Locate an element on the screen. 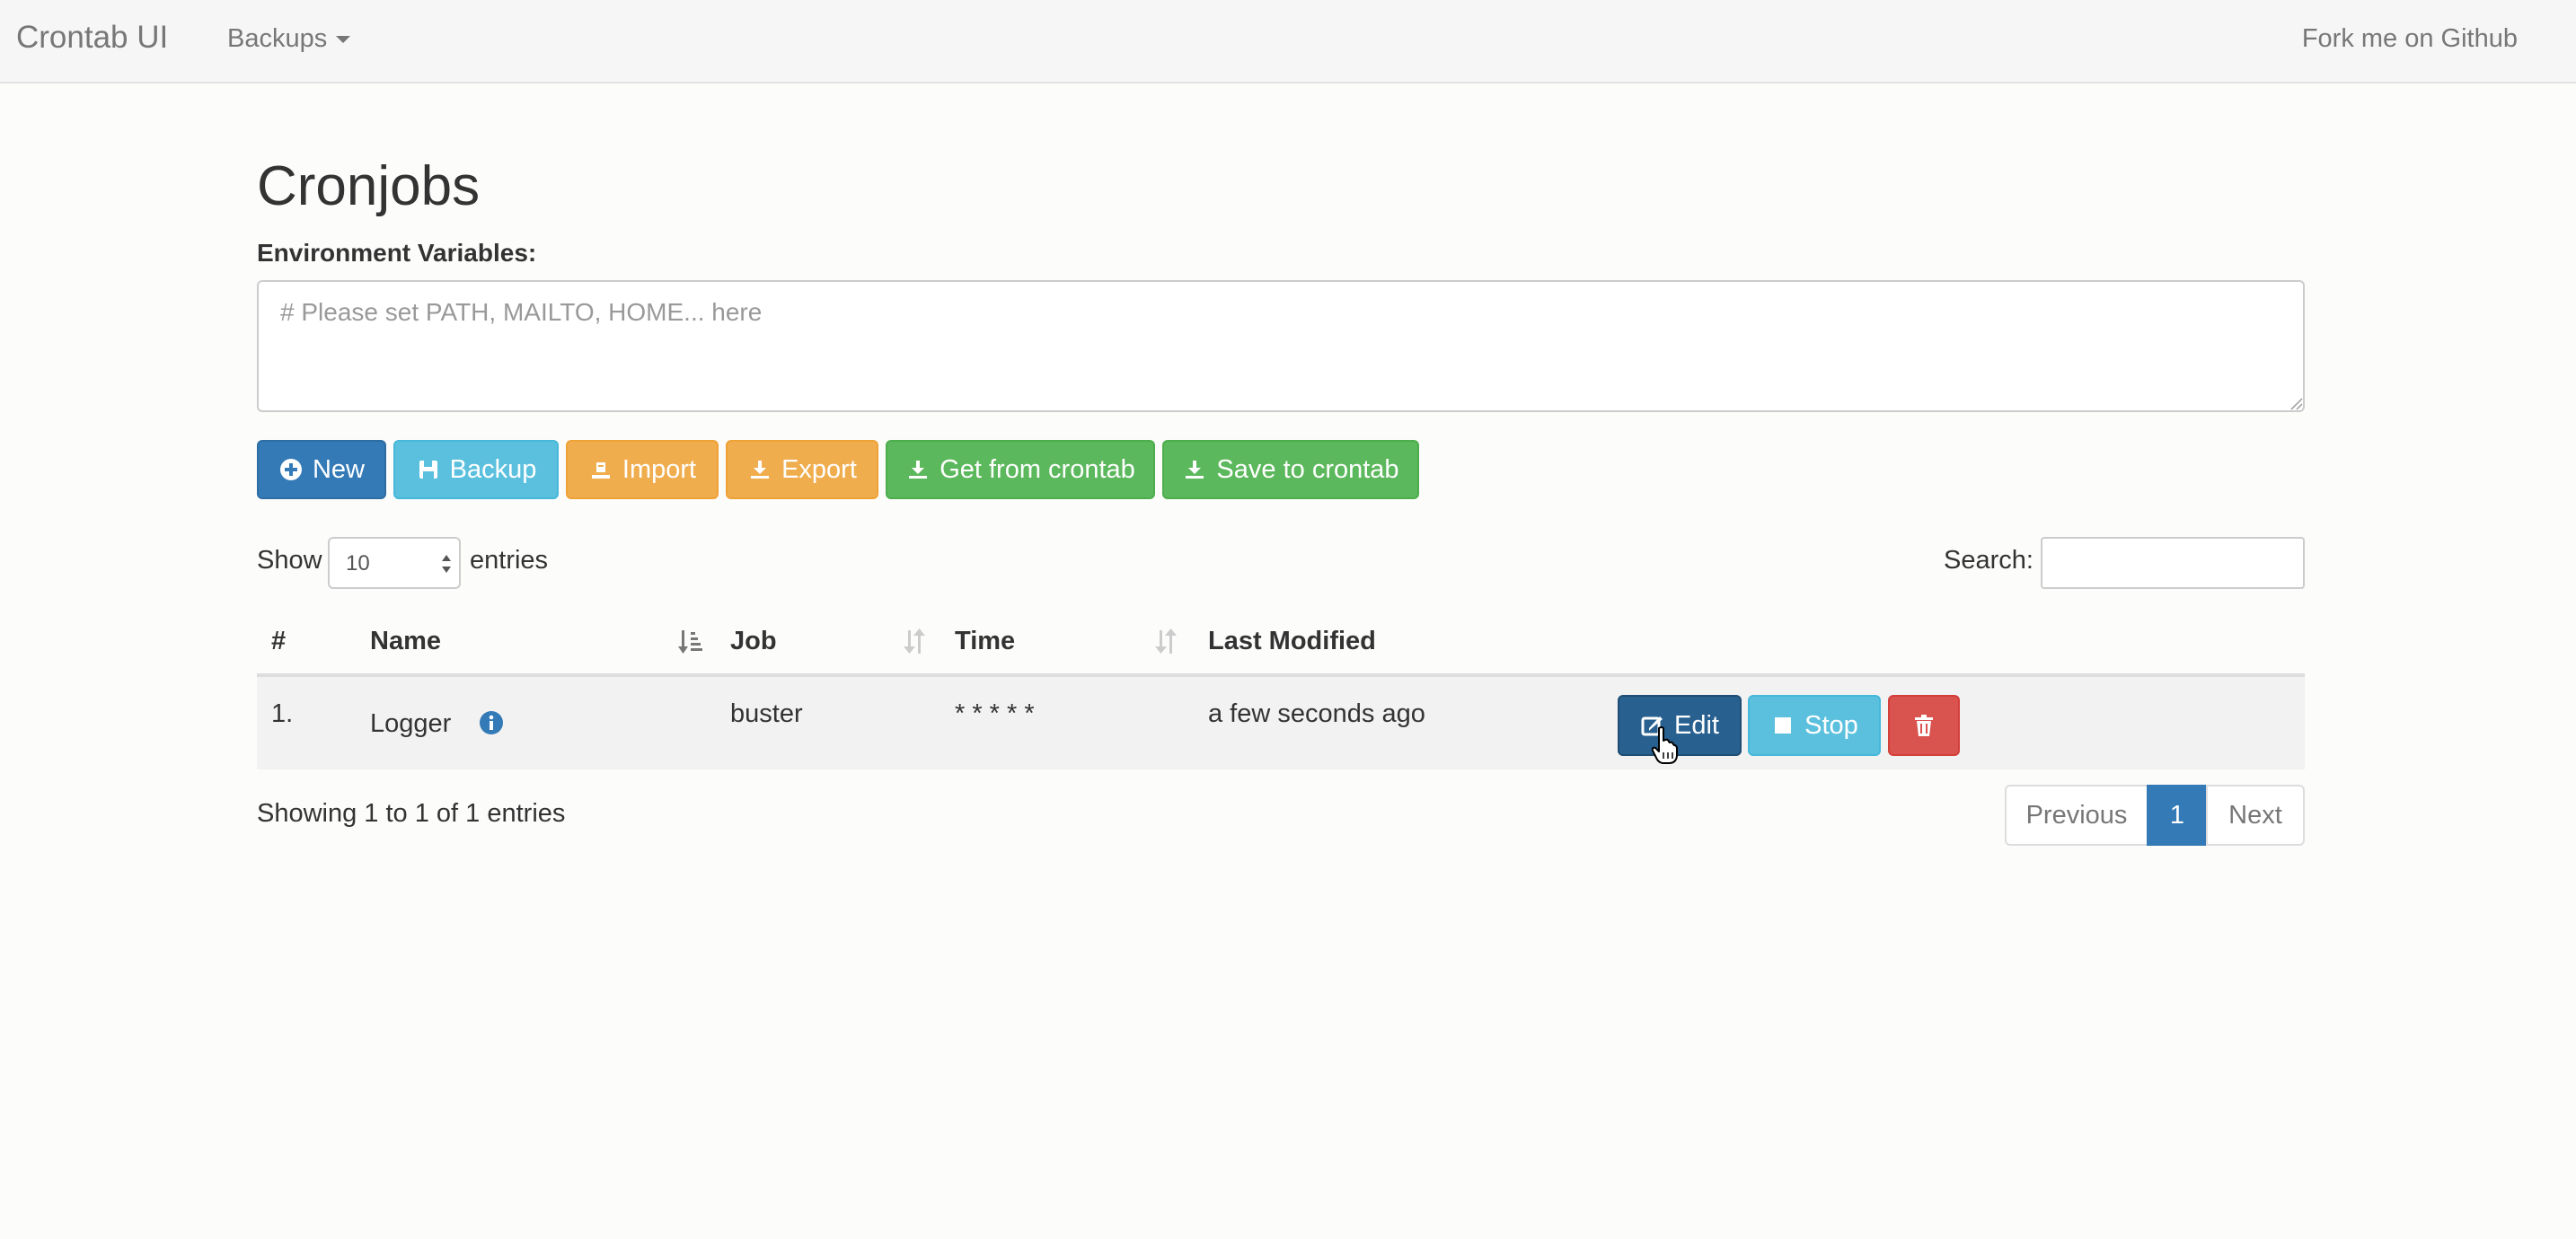 This screenshot has height=1239, width=2576. column-header-time: Time is located at coordinates (985, 641).